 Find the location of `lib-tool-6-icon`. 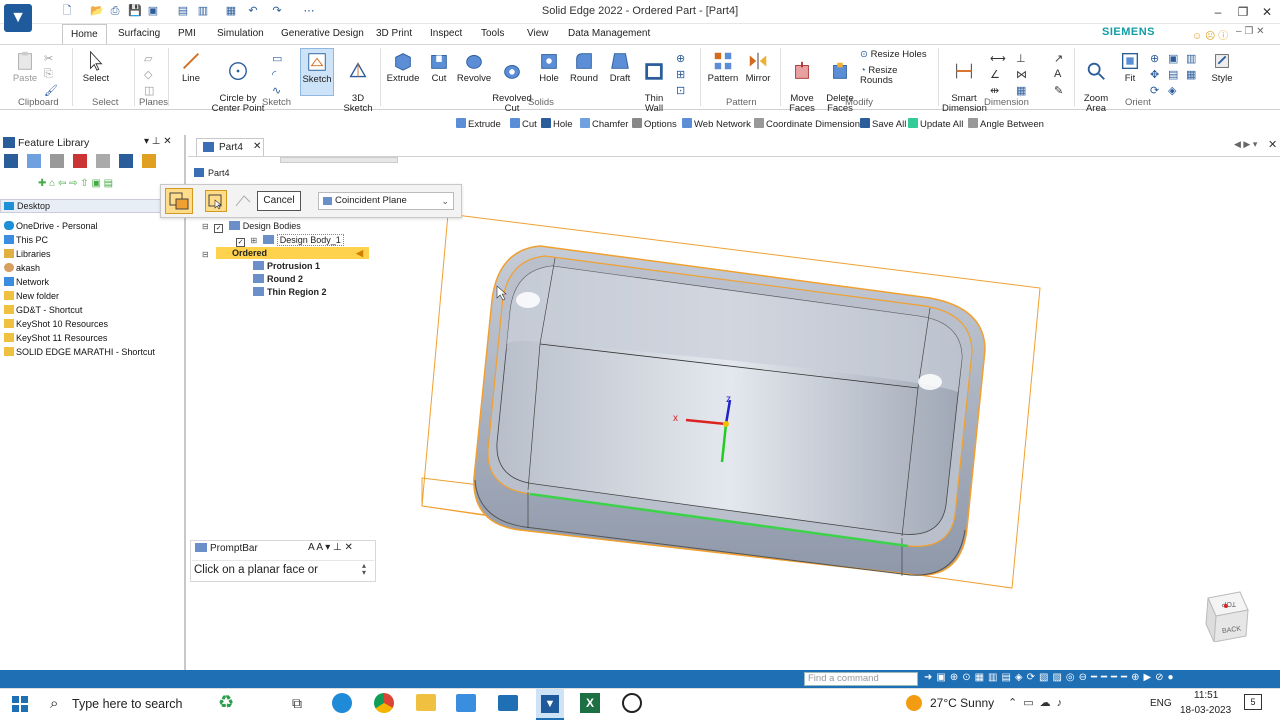

lib-tool-6-icon is located at coordinates (126, 161).